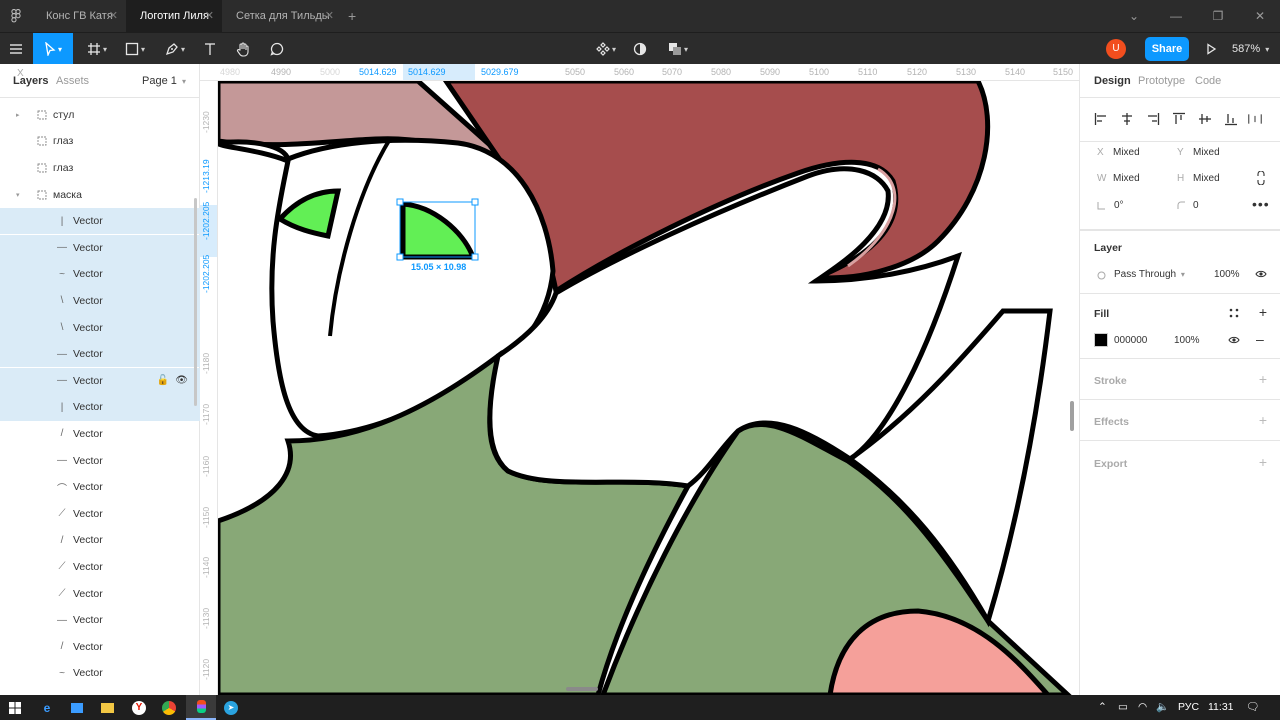 This screenshot has height=720, width=1280. What do you see at coordinates (100, 381) in the screenshot?
I see `layer-row: — Vector 🔓 👁` at bounding box center [100, 381].